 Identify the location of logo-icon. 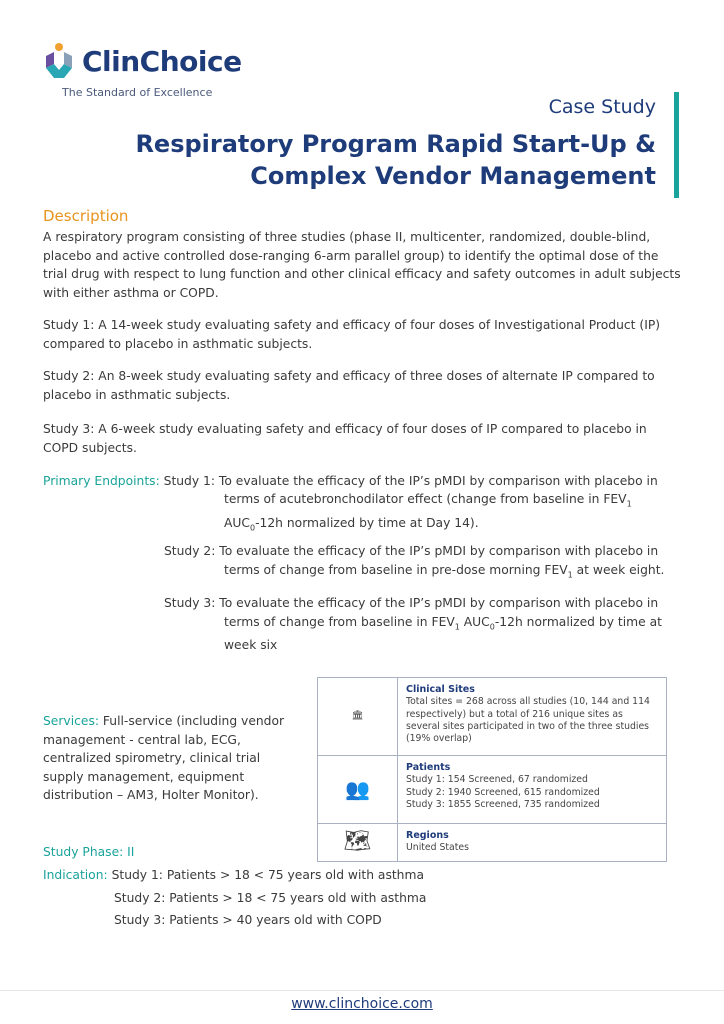
(59, 60).